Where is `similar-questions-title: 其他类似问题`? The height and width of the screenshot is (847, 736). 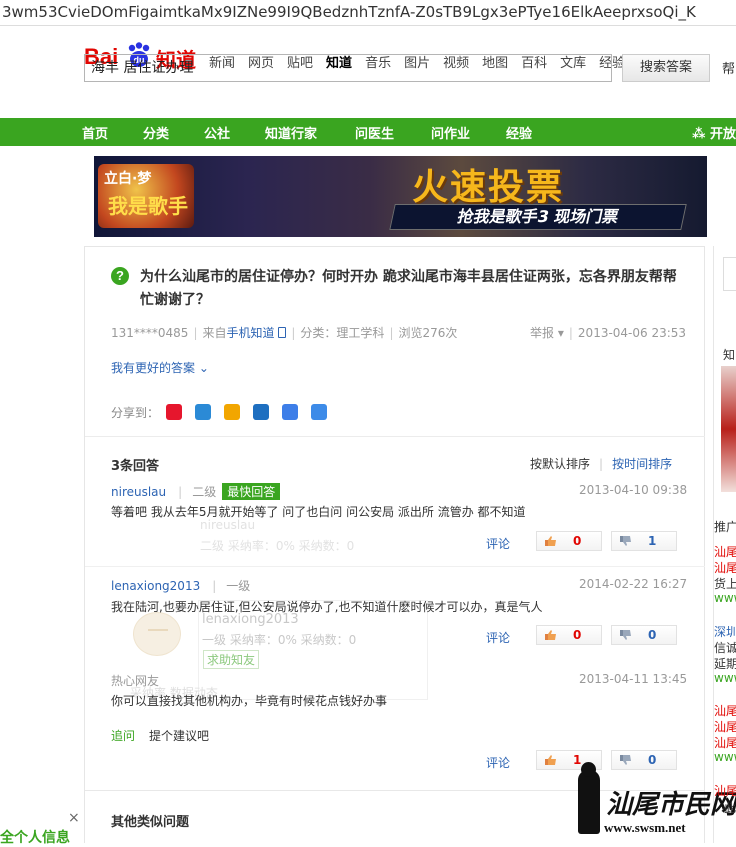
similar-questions-title: 其他类似问题 is located at coordinates (150, 822).